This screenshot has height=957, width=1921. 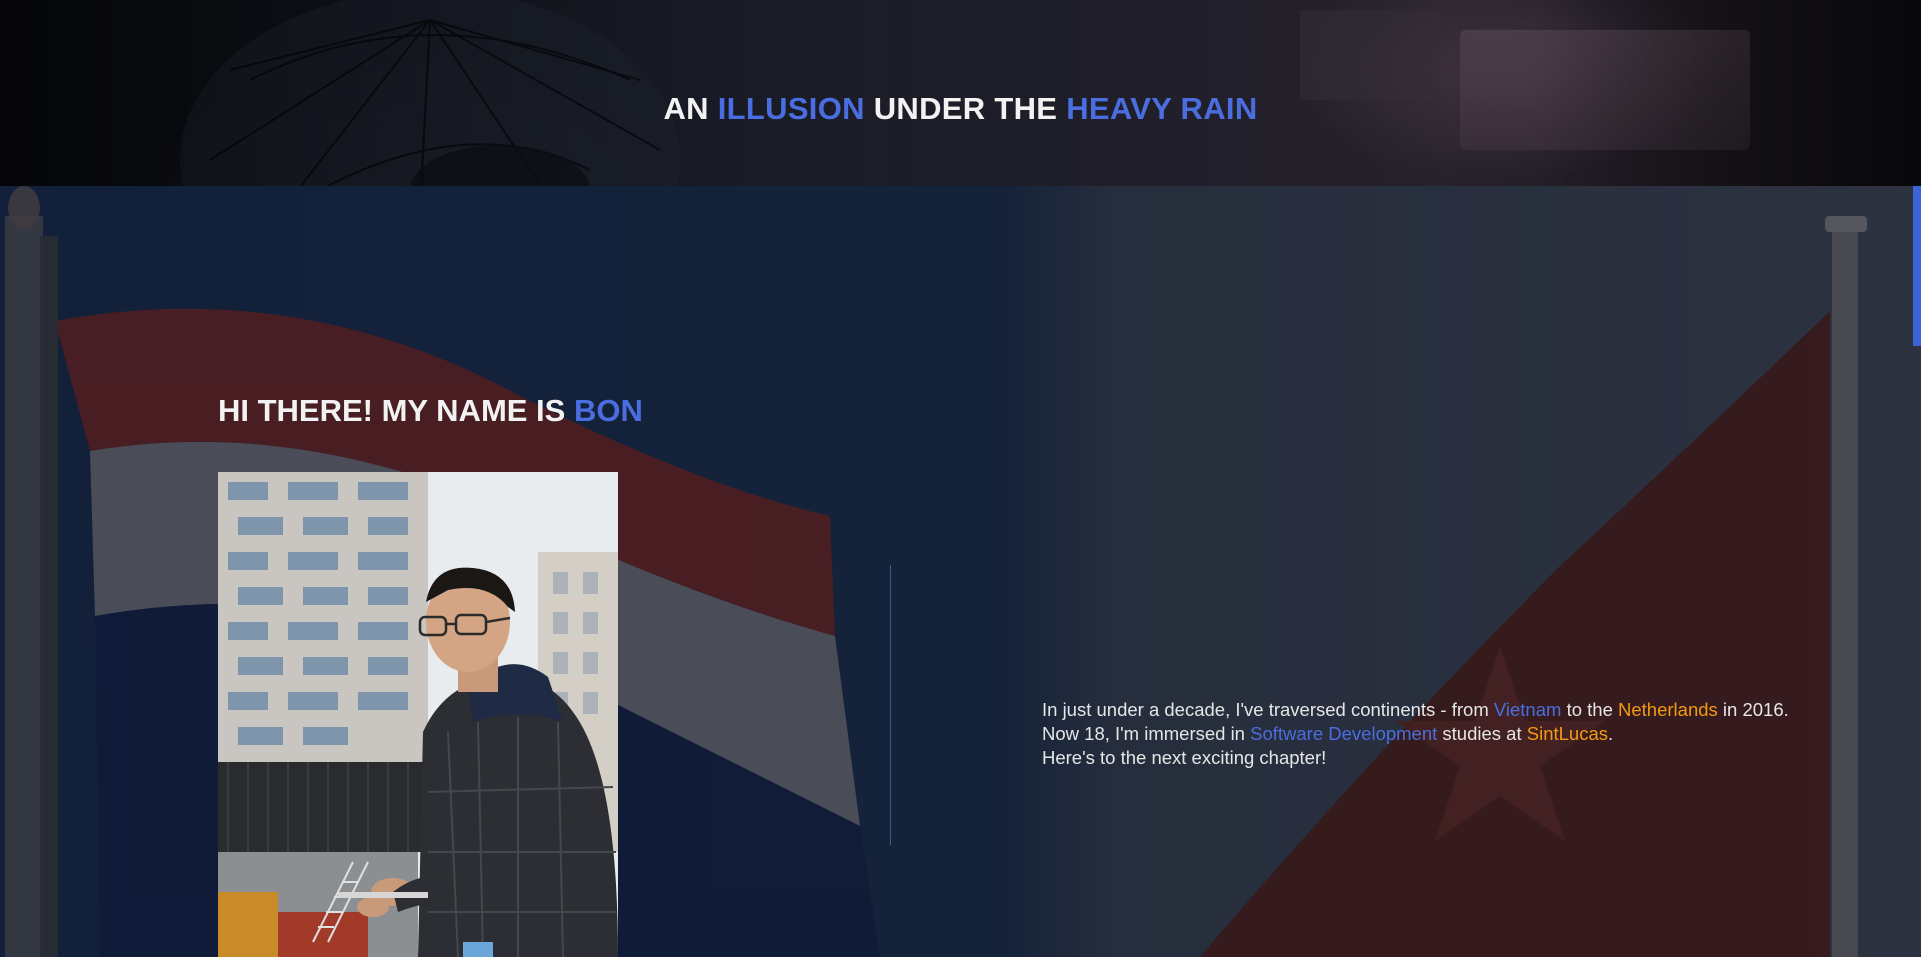 I want to click on portrait-illustration, so click(x=418, y=714).